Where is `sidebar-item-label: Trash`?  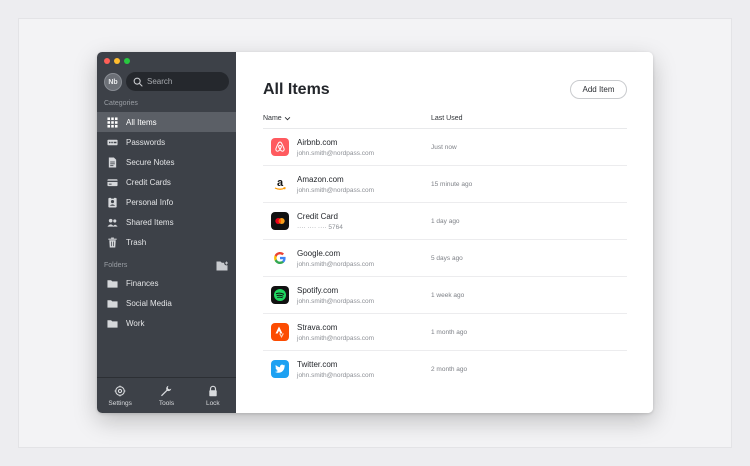
sidebar-item-label: Trash is located at coordinates (136, 242).